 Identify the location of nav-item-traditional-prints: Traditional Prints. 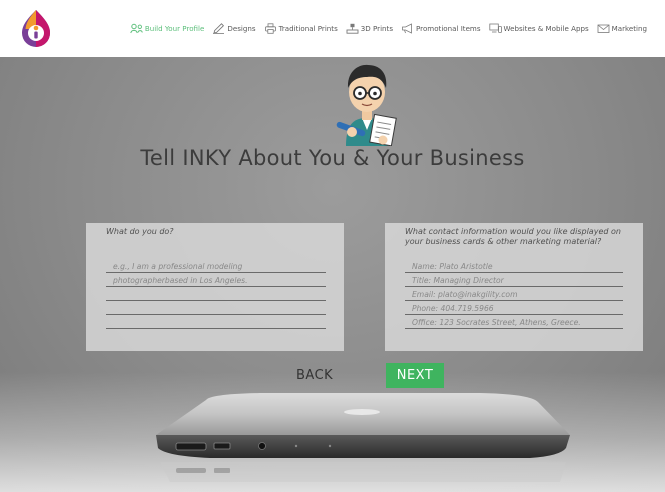
(301, 28).